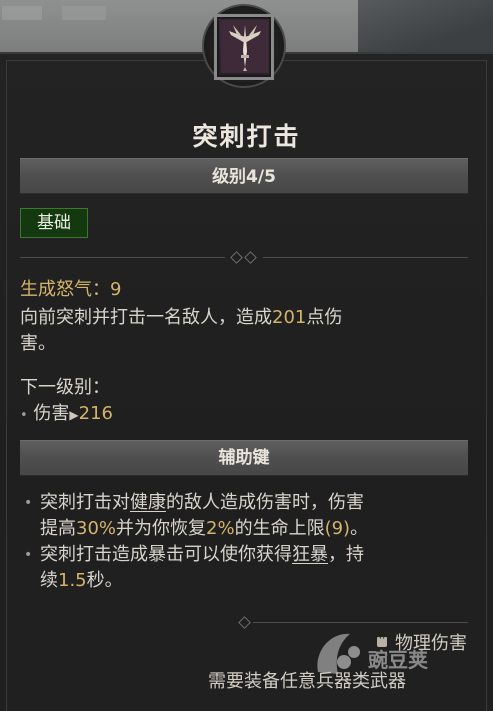 This screenshot has height=711, width=493. What do you see at coordinates (51, 413) in the screenshot?
I see `next-damage-label: 伤害` at bounding box center [51, 413].